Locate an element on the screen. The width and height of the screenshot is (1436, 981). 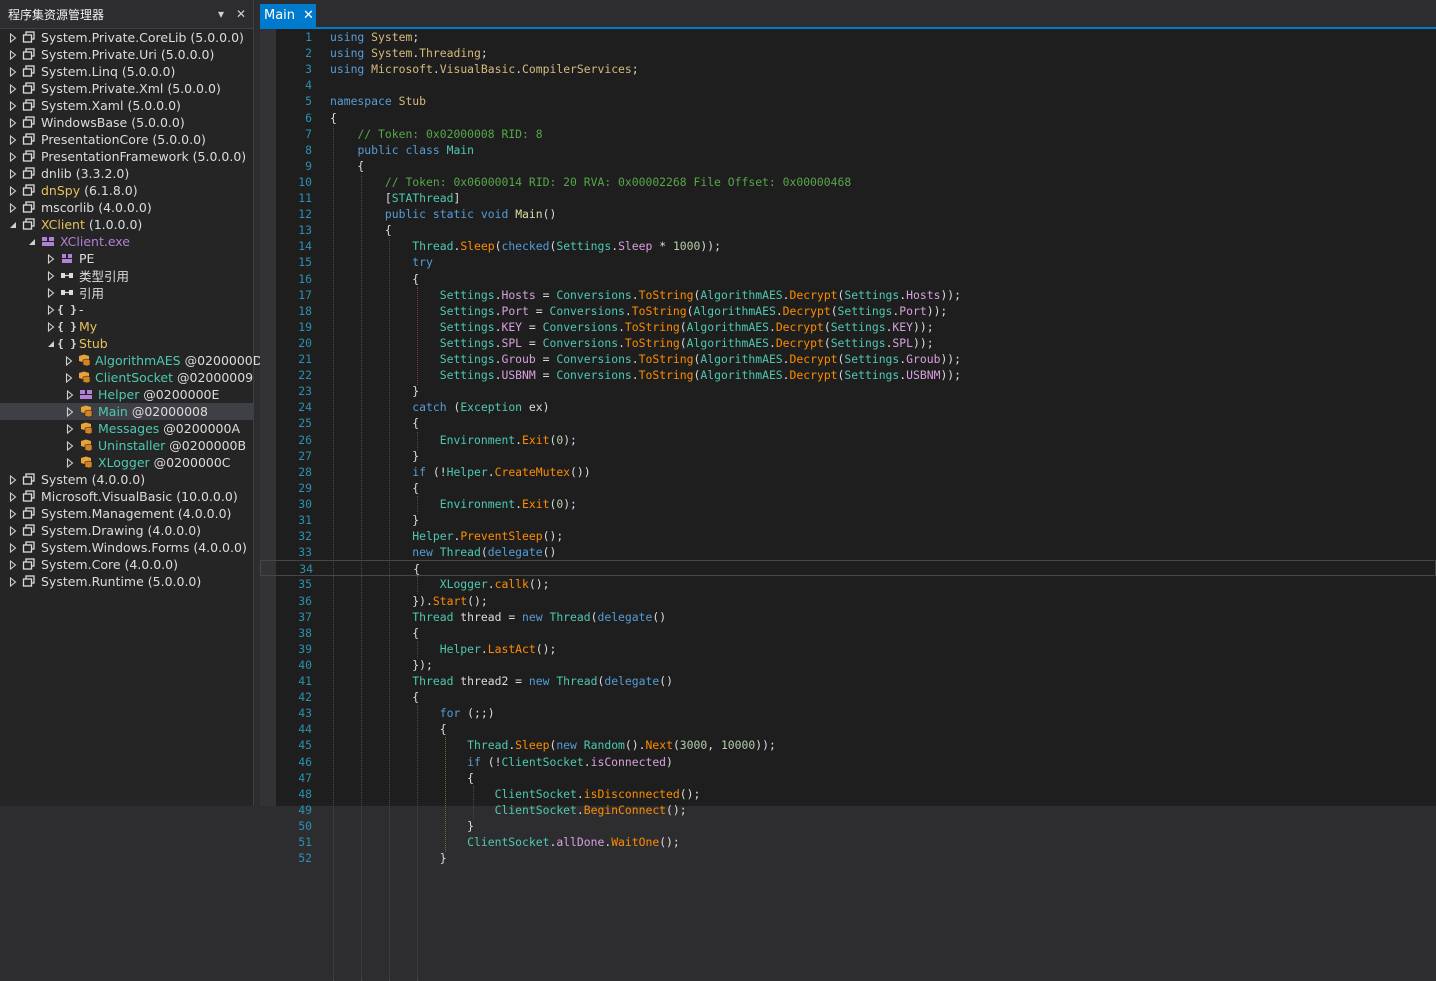
tree-node: System.Private.Xml (5.0.0.0) is located at coordinates (126, 88).